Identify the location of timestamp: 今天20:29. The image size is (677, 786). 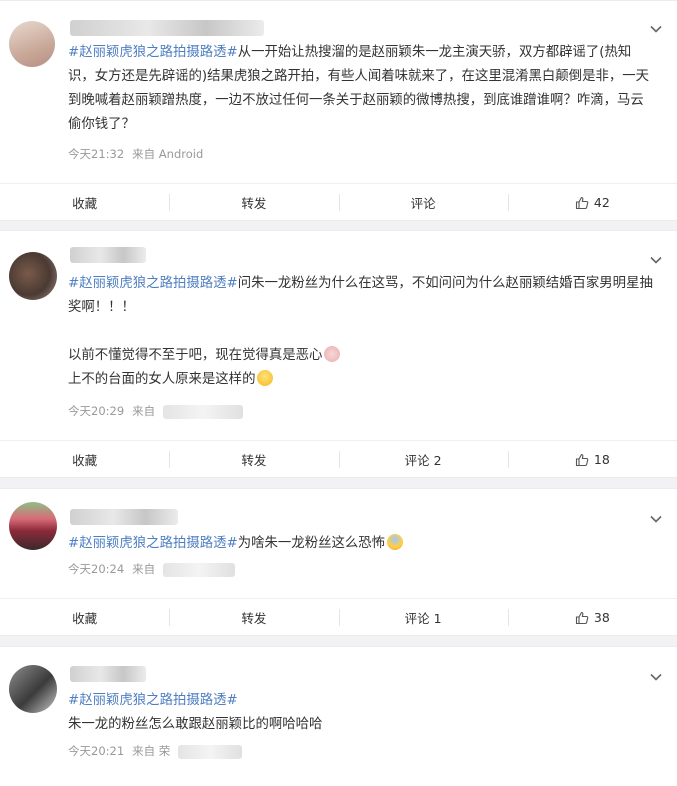
(96, 411).